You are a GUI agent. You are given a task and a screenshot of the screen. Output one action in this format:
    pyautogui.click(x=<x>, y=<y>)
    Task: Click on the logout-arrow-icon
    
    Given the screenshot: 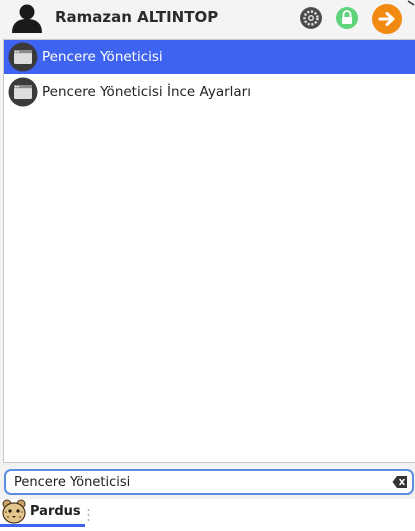 What is the action you would take?
    pyautogui.click(x=386, y=19)
    